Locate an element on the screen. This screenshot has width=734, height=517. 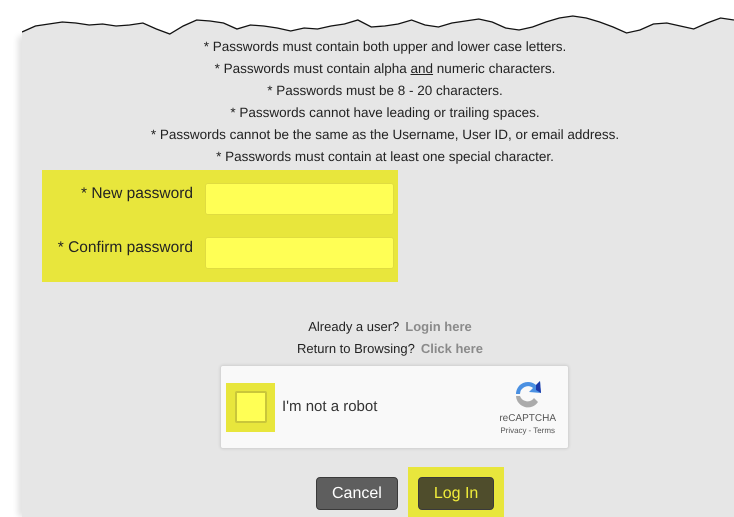
link-prompt: Return to Browsing? is located at coordinates (356, 348).